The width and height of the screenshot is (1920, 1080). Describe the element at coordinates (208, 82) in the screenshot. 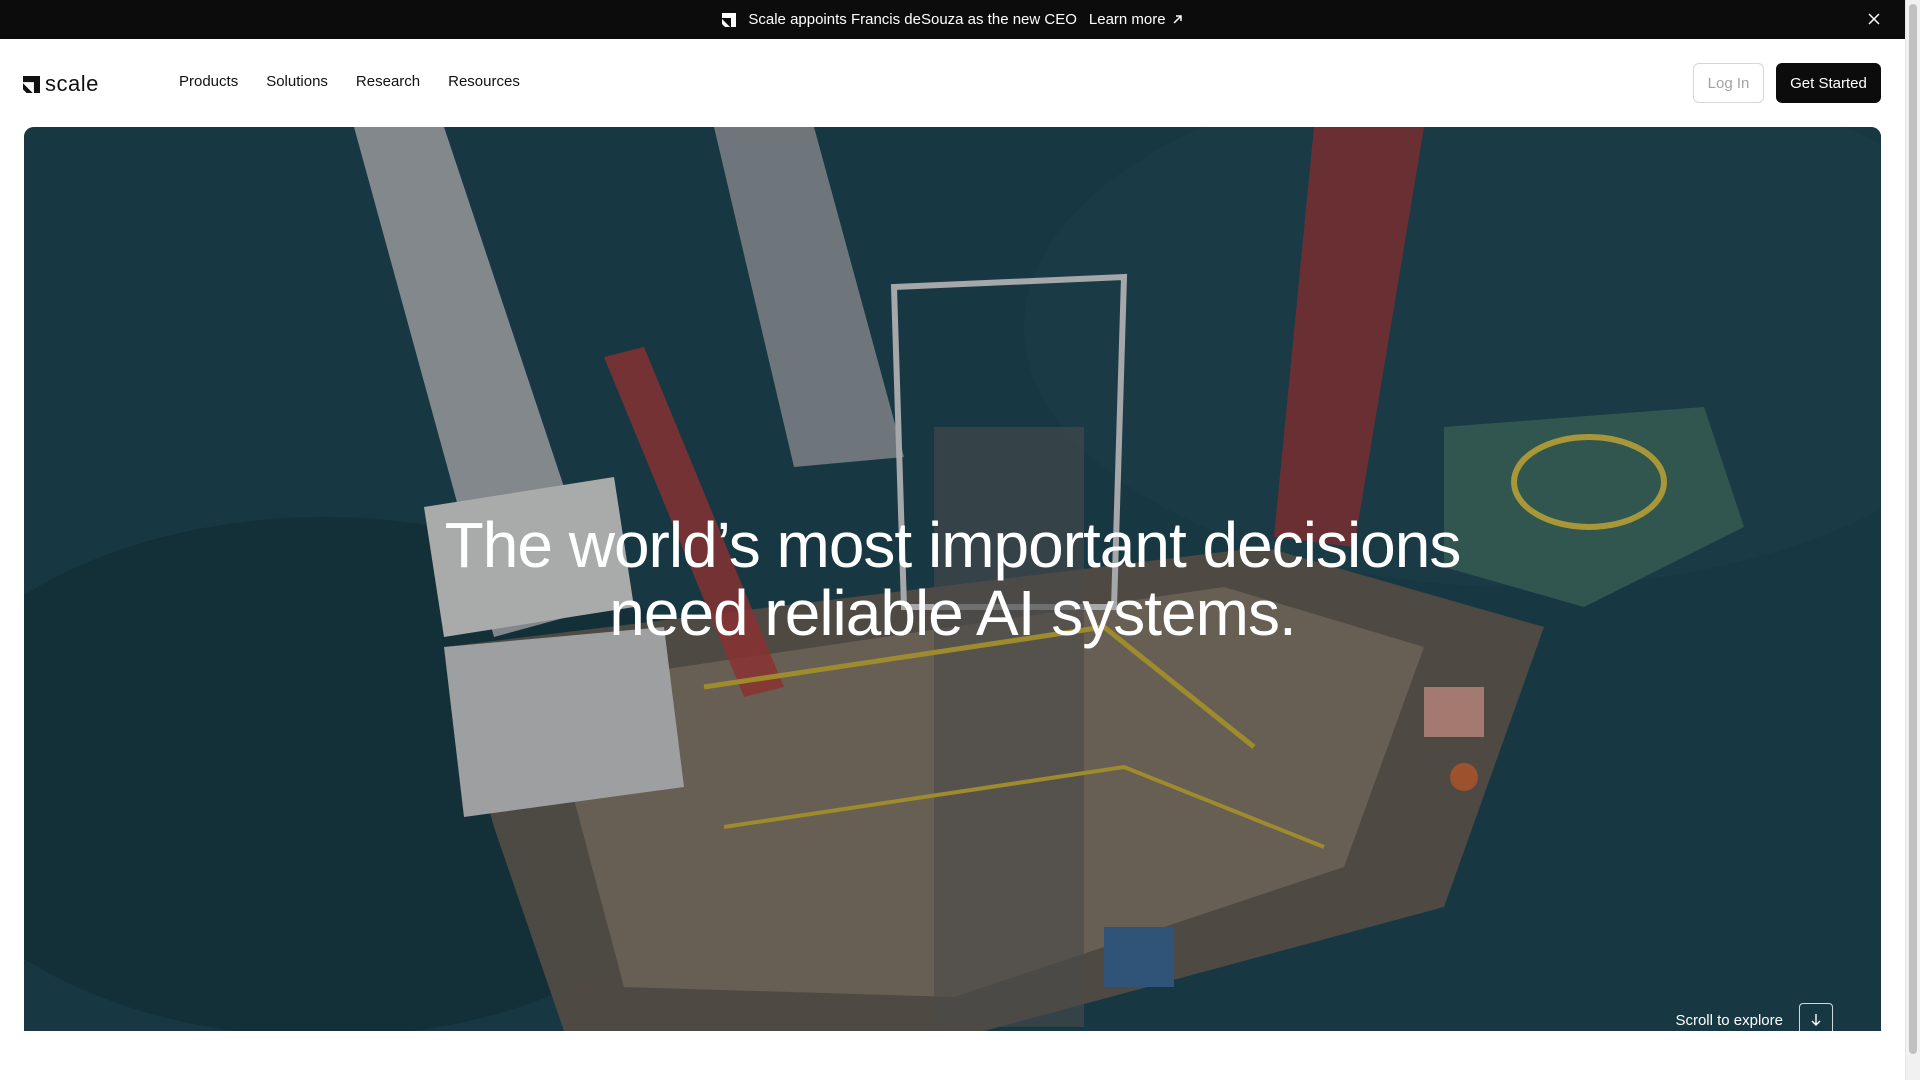

I see `nav-products: Products` at that location.